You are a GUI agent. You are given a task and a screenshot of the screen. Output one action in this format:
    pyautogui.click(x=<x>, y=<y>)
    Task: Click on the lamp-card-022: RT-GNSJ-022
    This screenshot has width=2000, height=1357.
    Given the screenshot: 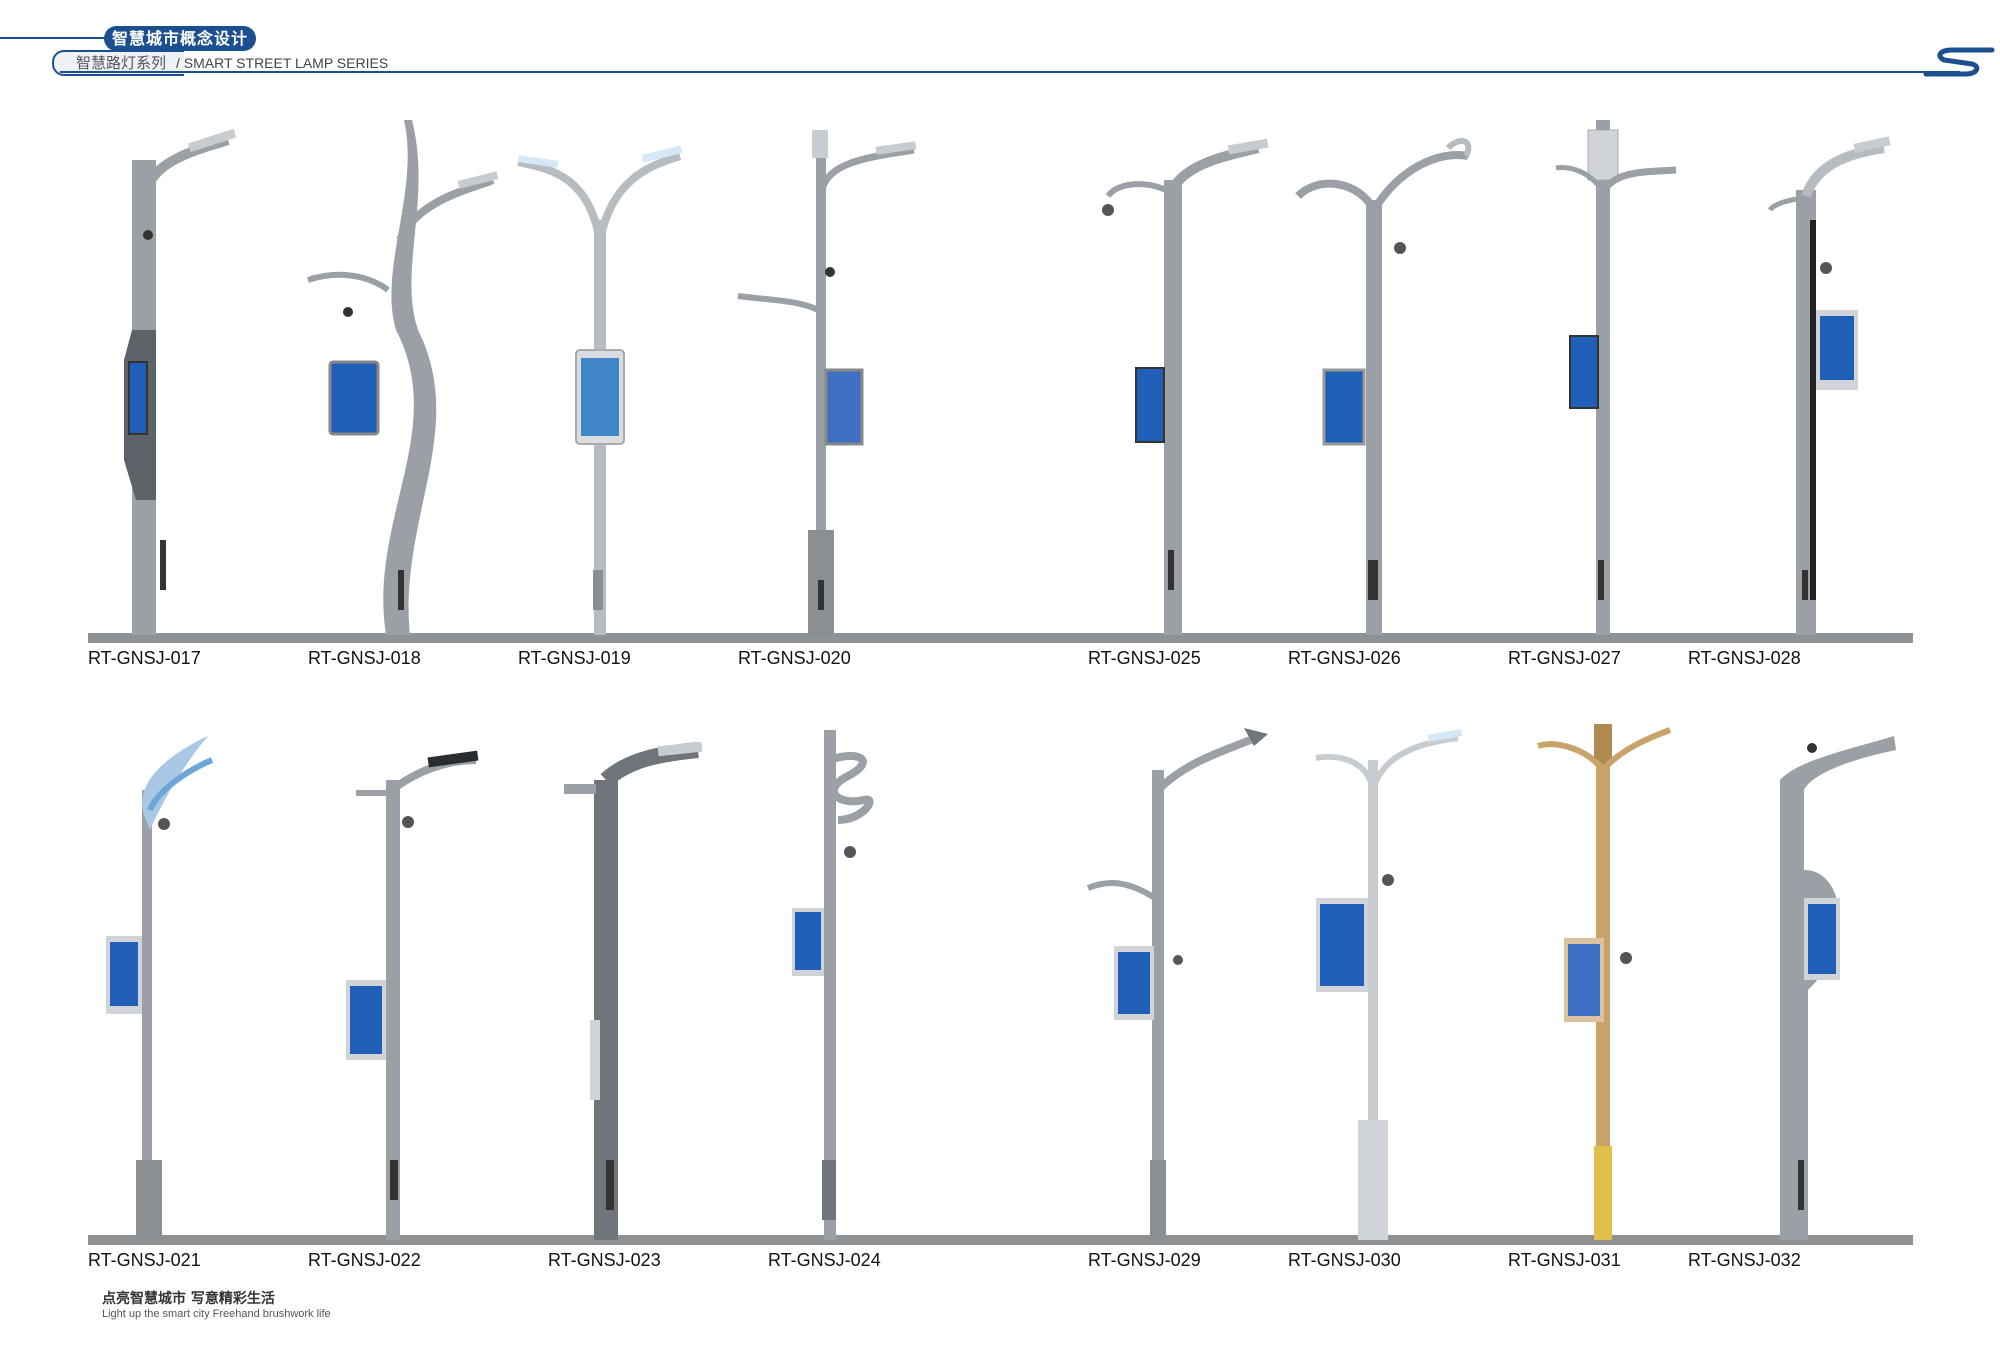 What is the action you would take?
    pyautogui.click(x=408, y=1000)
    